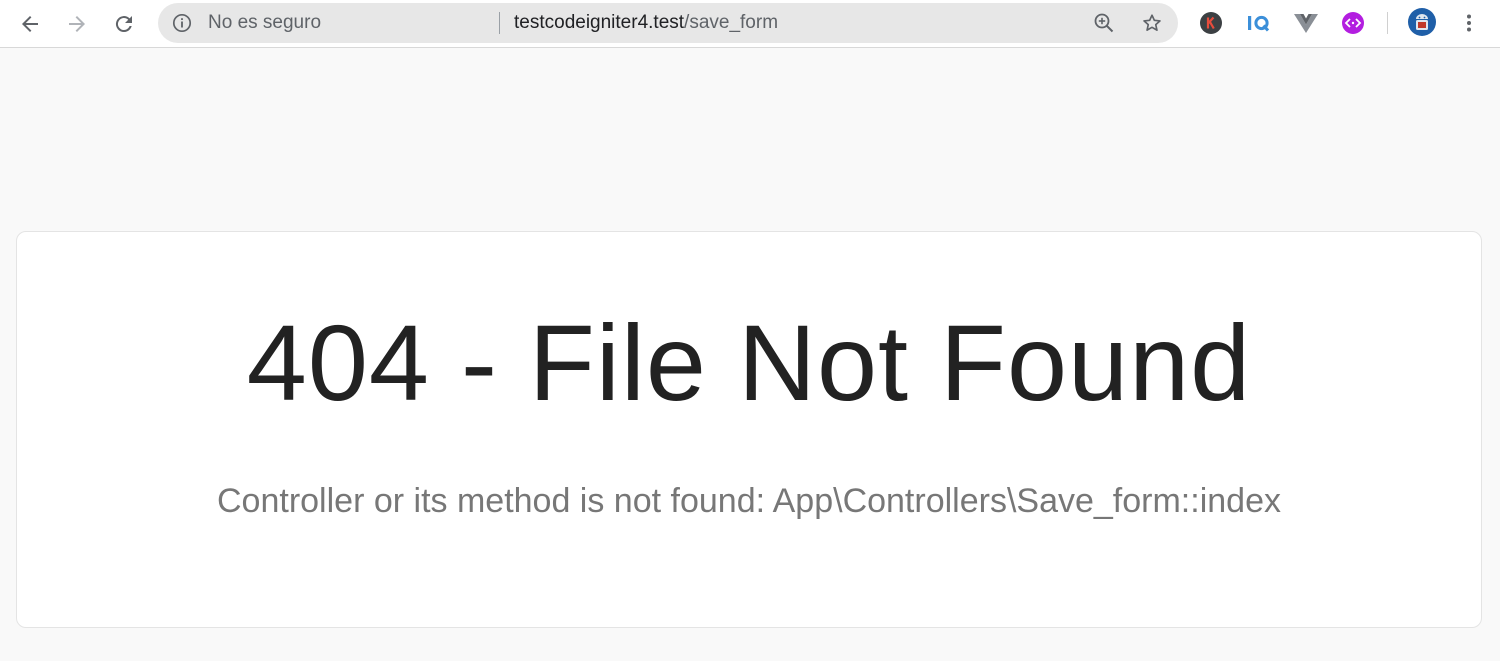 This screenshot has height=661, width=1500. Describe the element at coordinates (1387, 23) in the screenshot. I see `extensions-divider` at that location.